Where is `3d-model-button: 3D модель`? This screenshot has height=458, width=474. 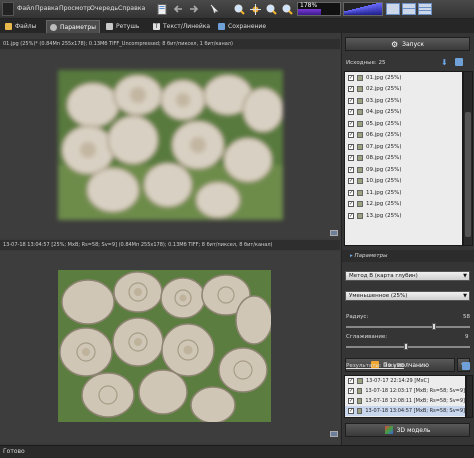 3d-model-button: 3D модель is located at coordinates (407, 430).